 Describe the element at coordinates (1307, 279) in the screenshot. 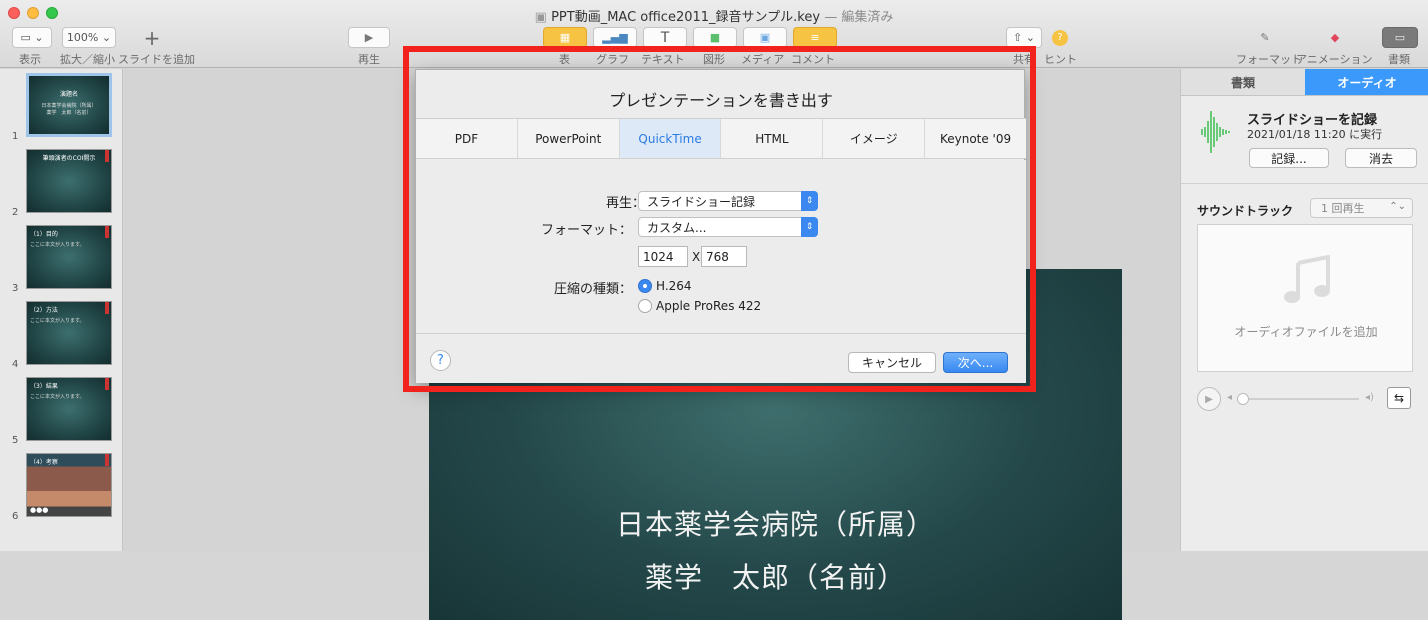

I see `music-note-icon` at that location.